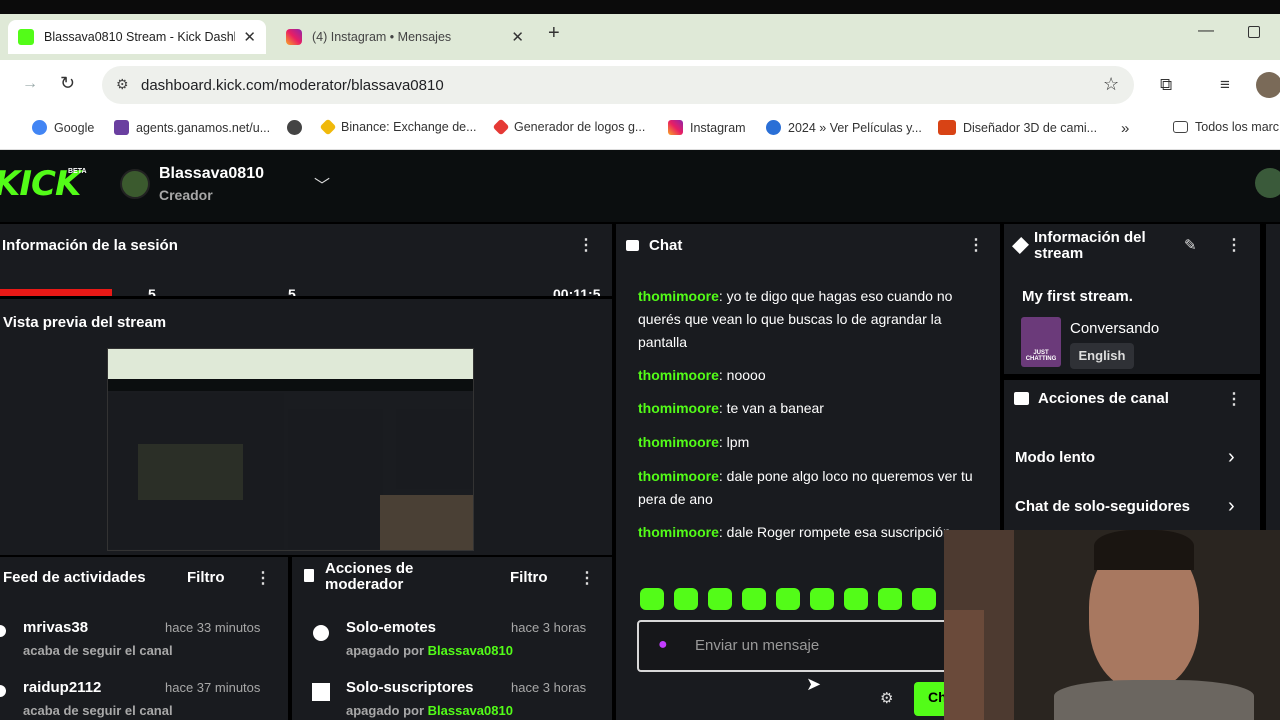  What do you see at coordinates (757, 645) in the screenshot?
I see `chat-placeholder: Enviar un mensaje` at bounding box center [757, 645].